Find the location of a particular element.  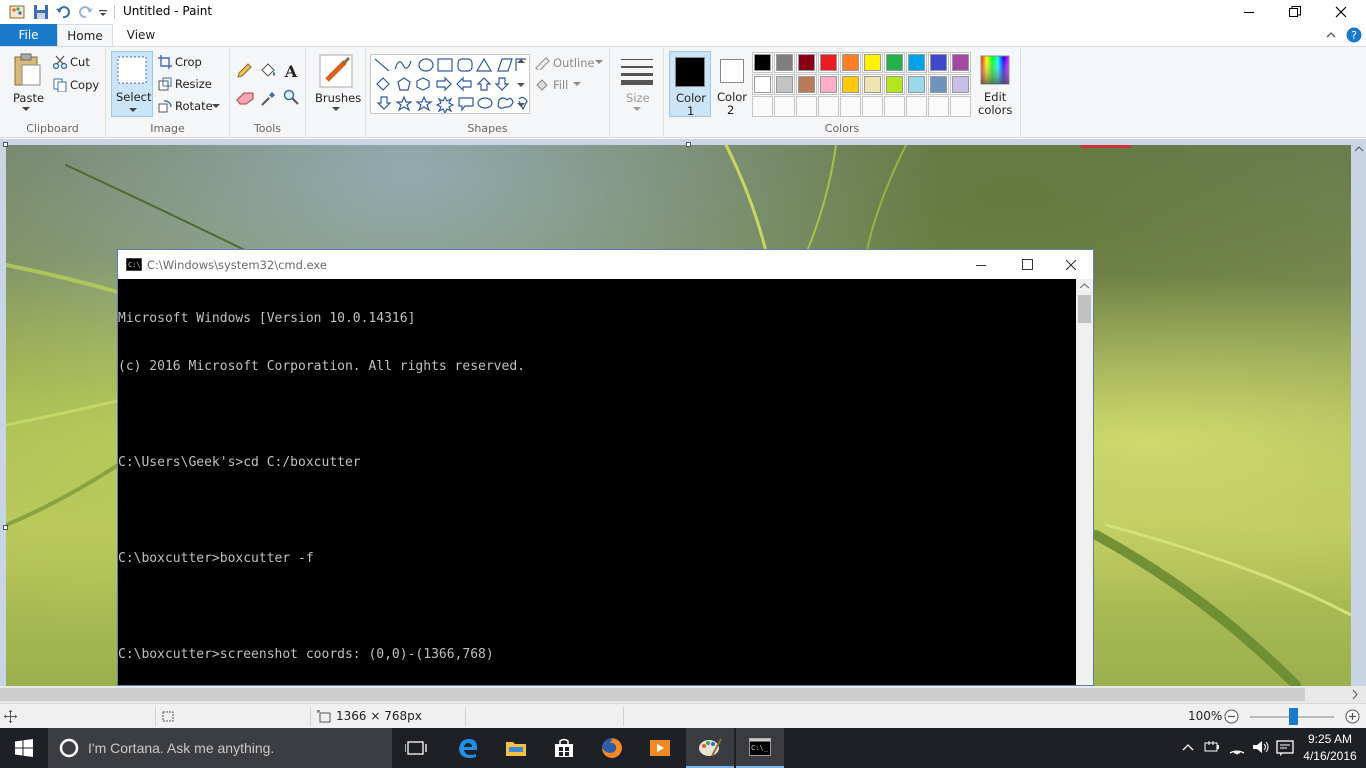

outline-icon is located at coordinates (542, 63).